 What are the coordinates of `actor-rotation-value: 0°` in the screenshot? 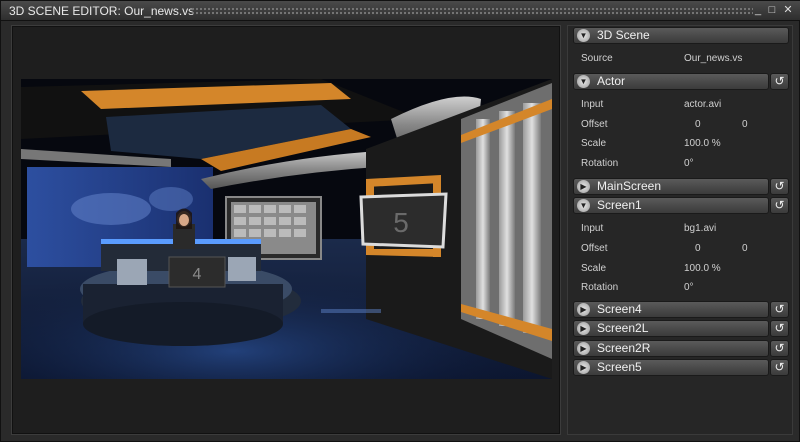 It's located at (689, 163).